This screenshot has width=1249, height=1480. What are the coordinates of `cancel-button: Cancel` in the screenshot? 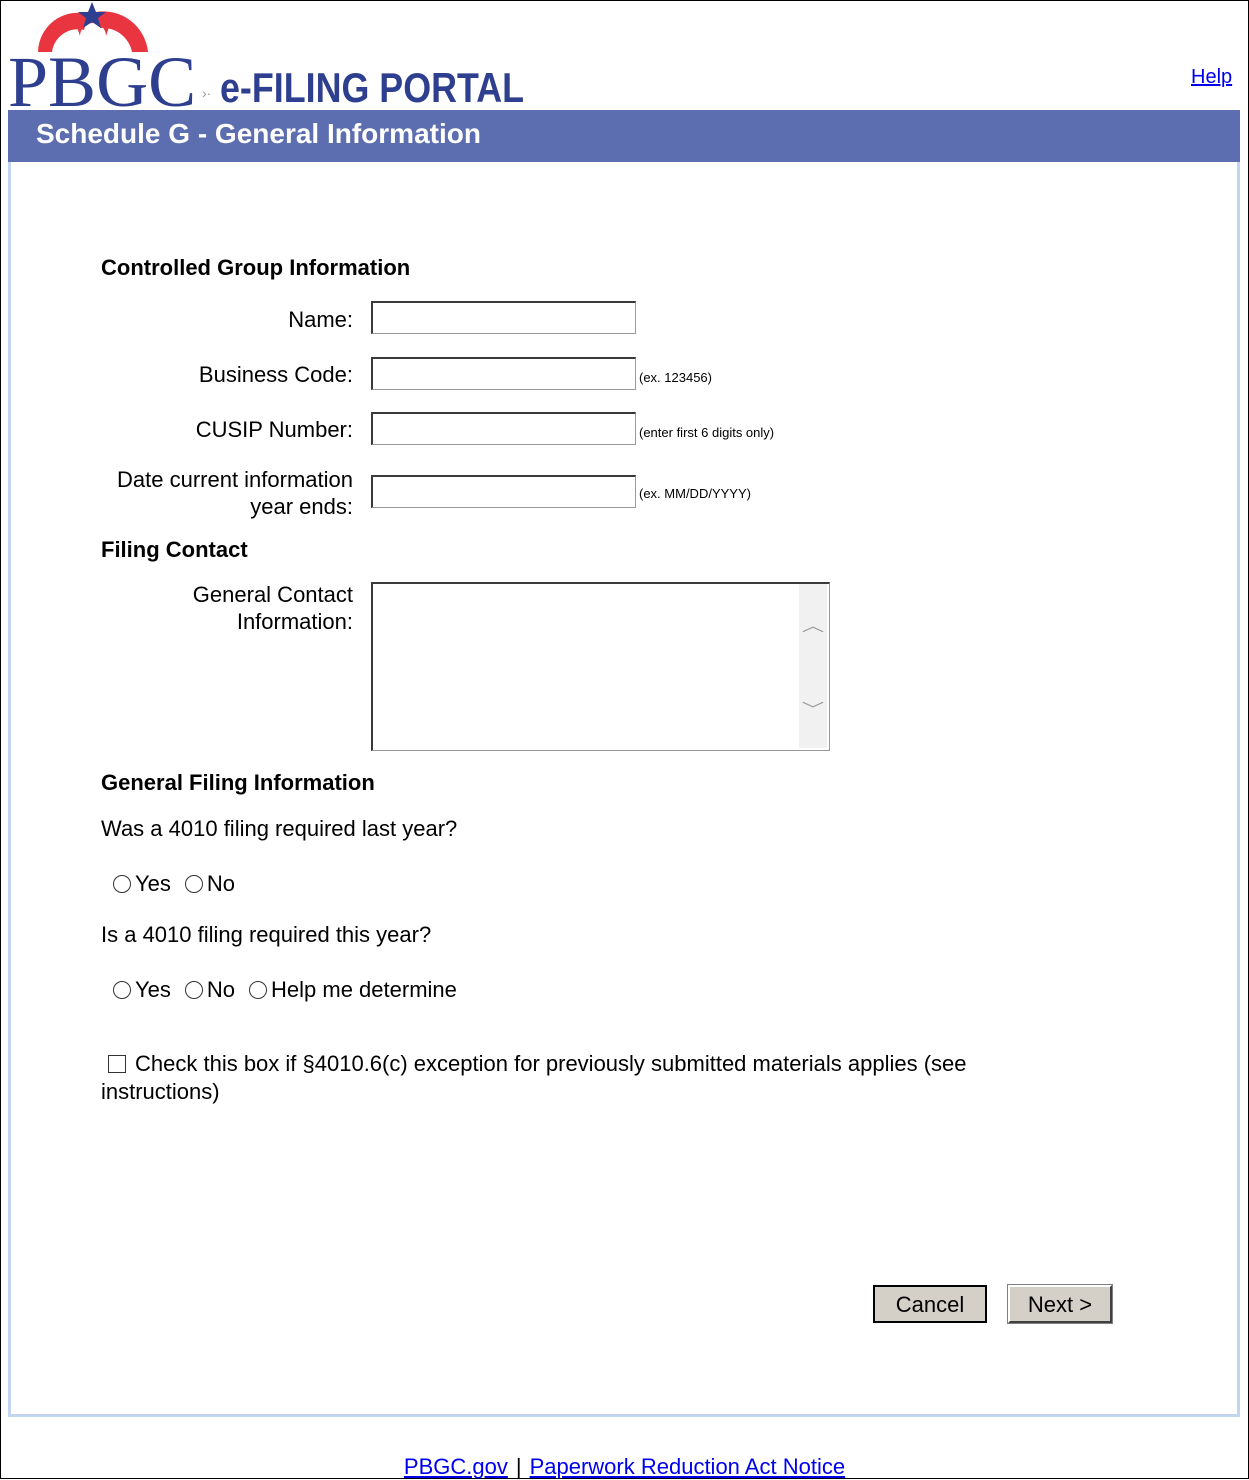 It's located at (930, 1304).